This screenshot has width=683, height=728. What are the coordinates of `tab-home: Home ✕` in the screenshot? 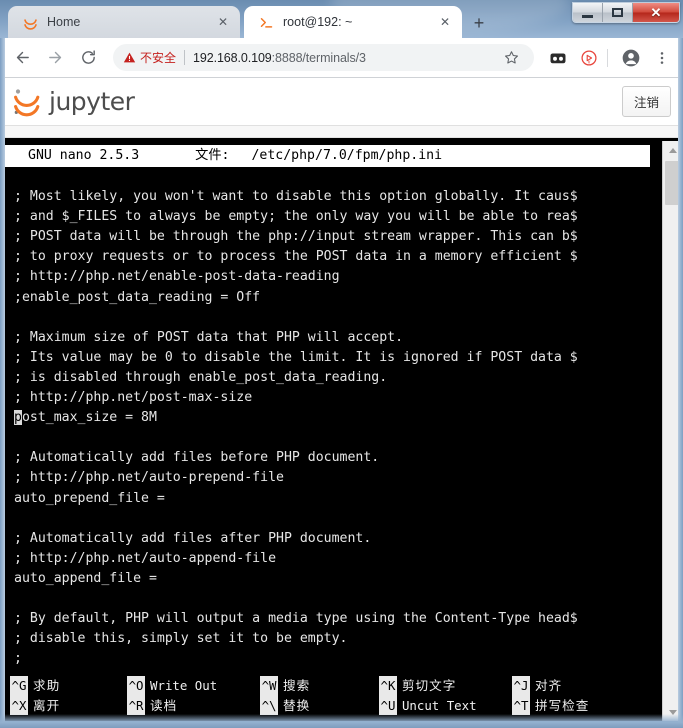 It's located at (124, 22).